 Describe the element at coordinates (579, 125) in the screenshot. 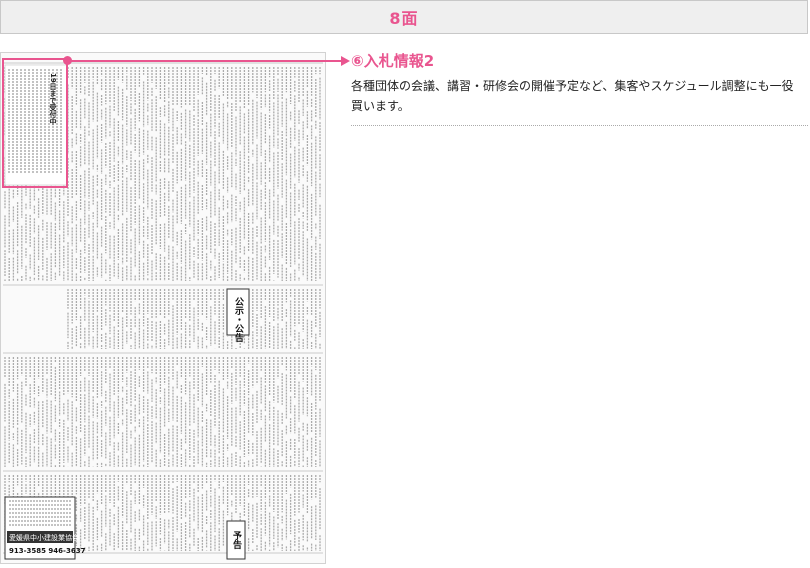

I see `dotted-divider` at that location.